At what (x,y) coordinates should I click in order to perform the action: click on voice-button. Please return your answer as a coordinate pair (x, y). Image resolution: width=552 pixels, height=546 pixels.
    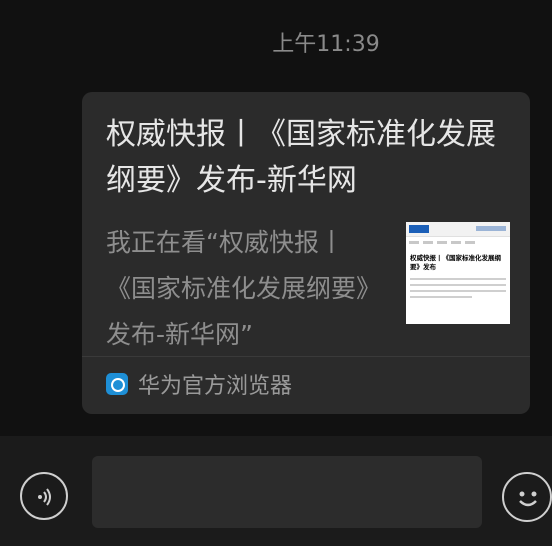
    Looking at the image, I should click on (44, 496).